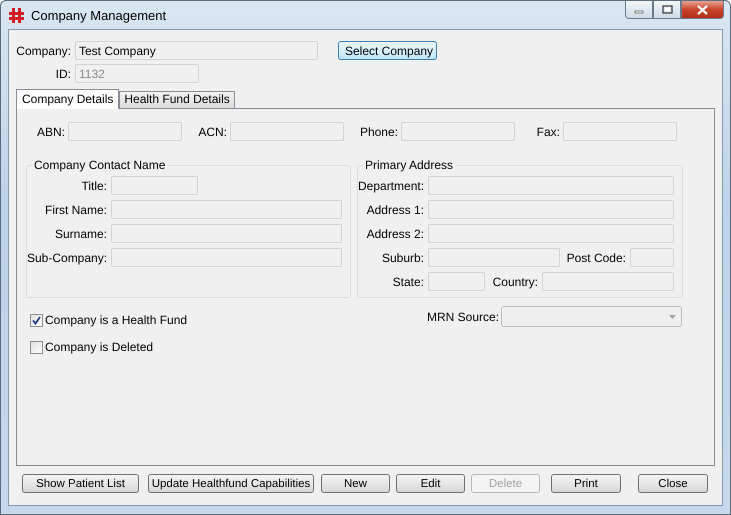  I want to click on maximize-button, so click(667, 10).